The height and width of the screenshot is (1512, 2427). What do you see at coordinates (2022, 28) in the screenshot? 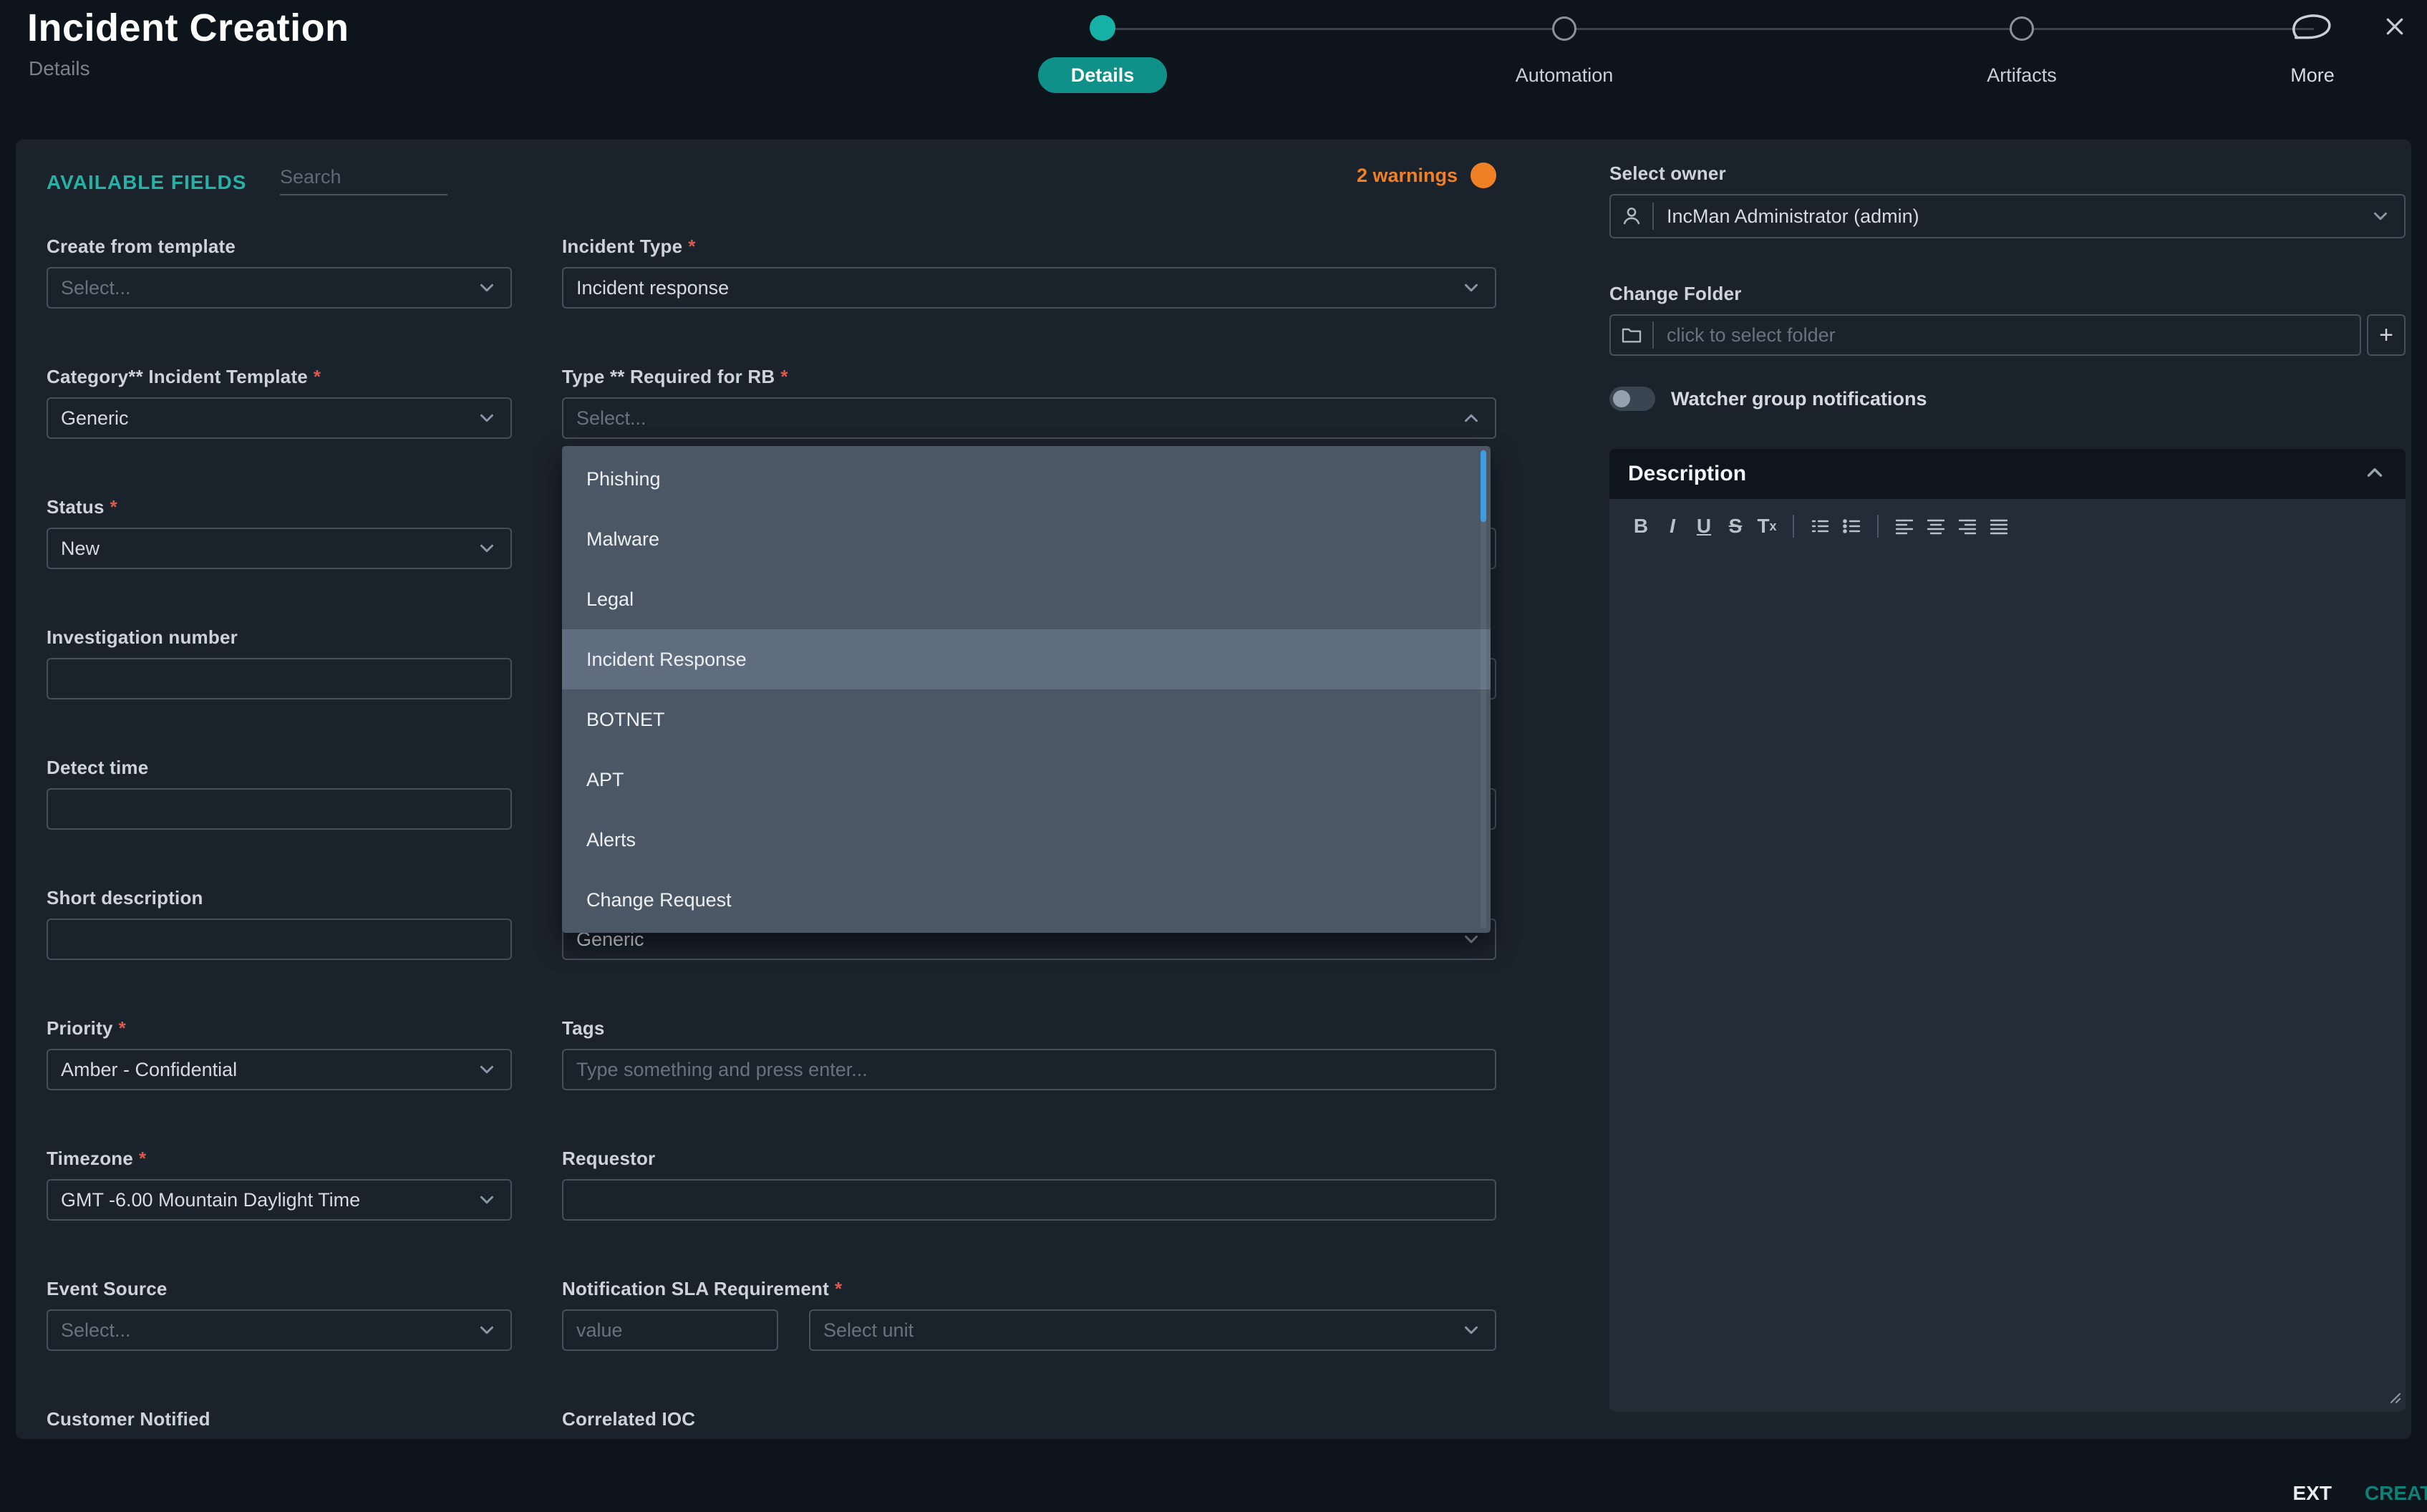
I see `step-artifacts-circle` at bounding box center [2022, 28].